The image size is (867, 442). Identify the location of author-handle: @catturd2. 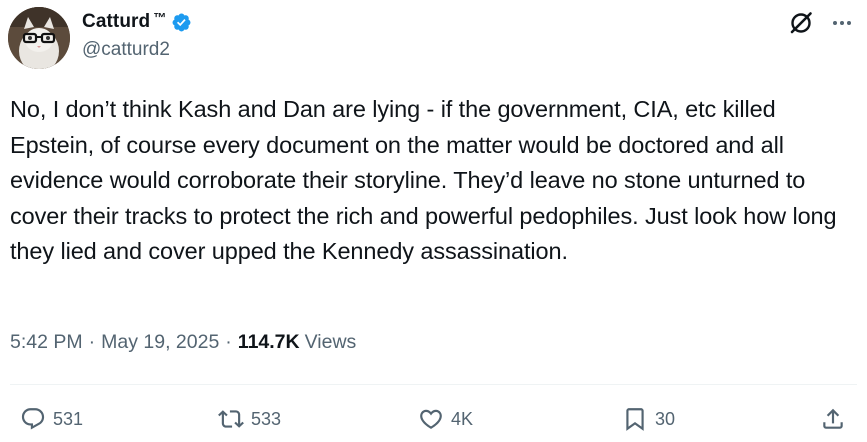
(126, 50).